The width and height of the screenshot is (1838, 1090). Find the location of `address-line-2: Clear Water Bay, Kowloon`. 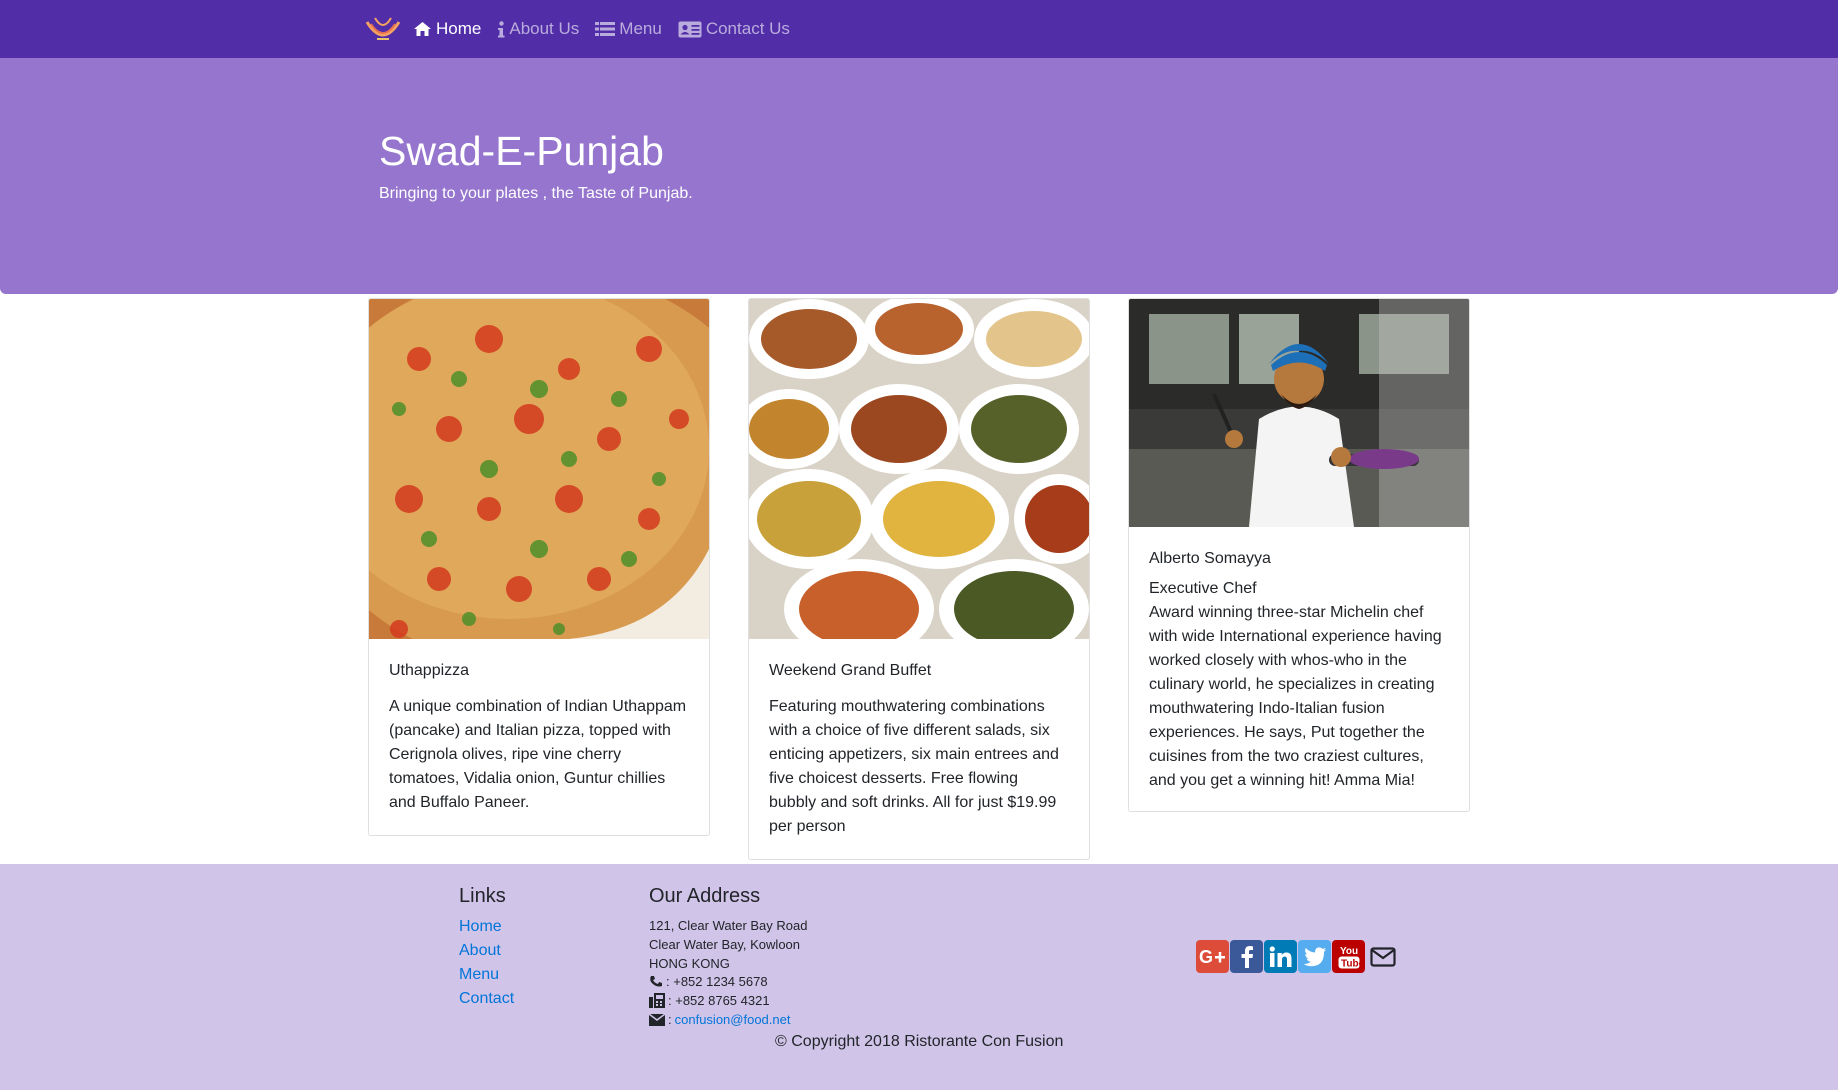

address-line-2: Clear Water Bay, Kowloon is located at coordinates (725, 944).